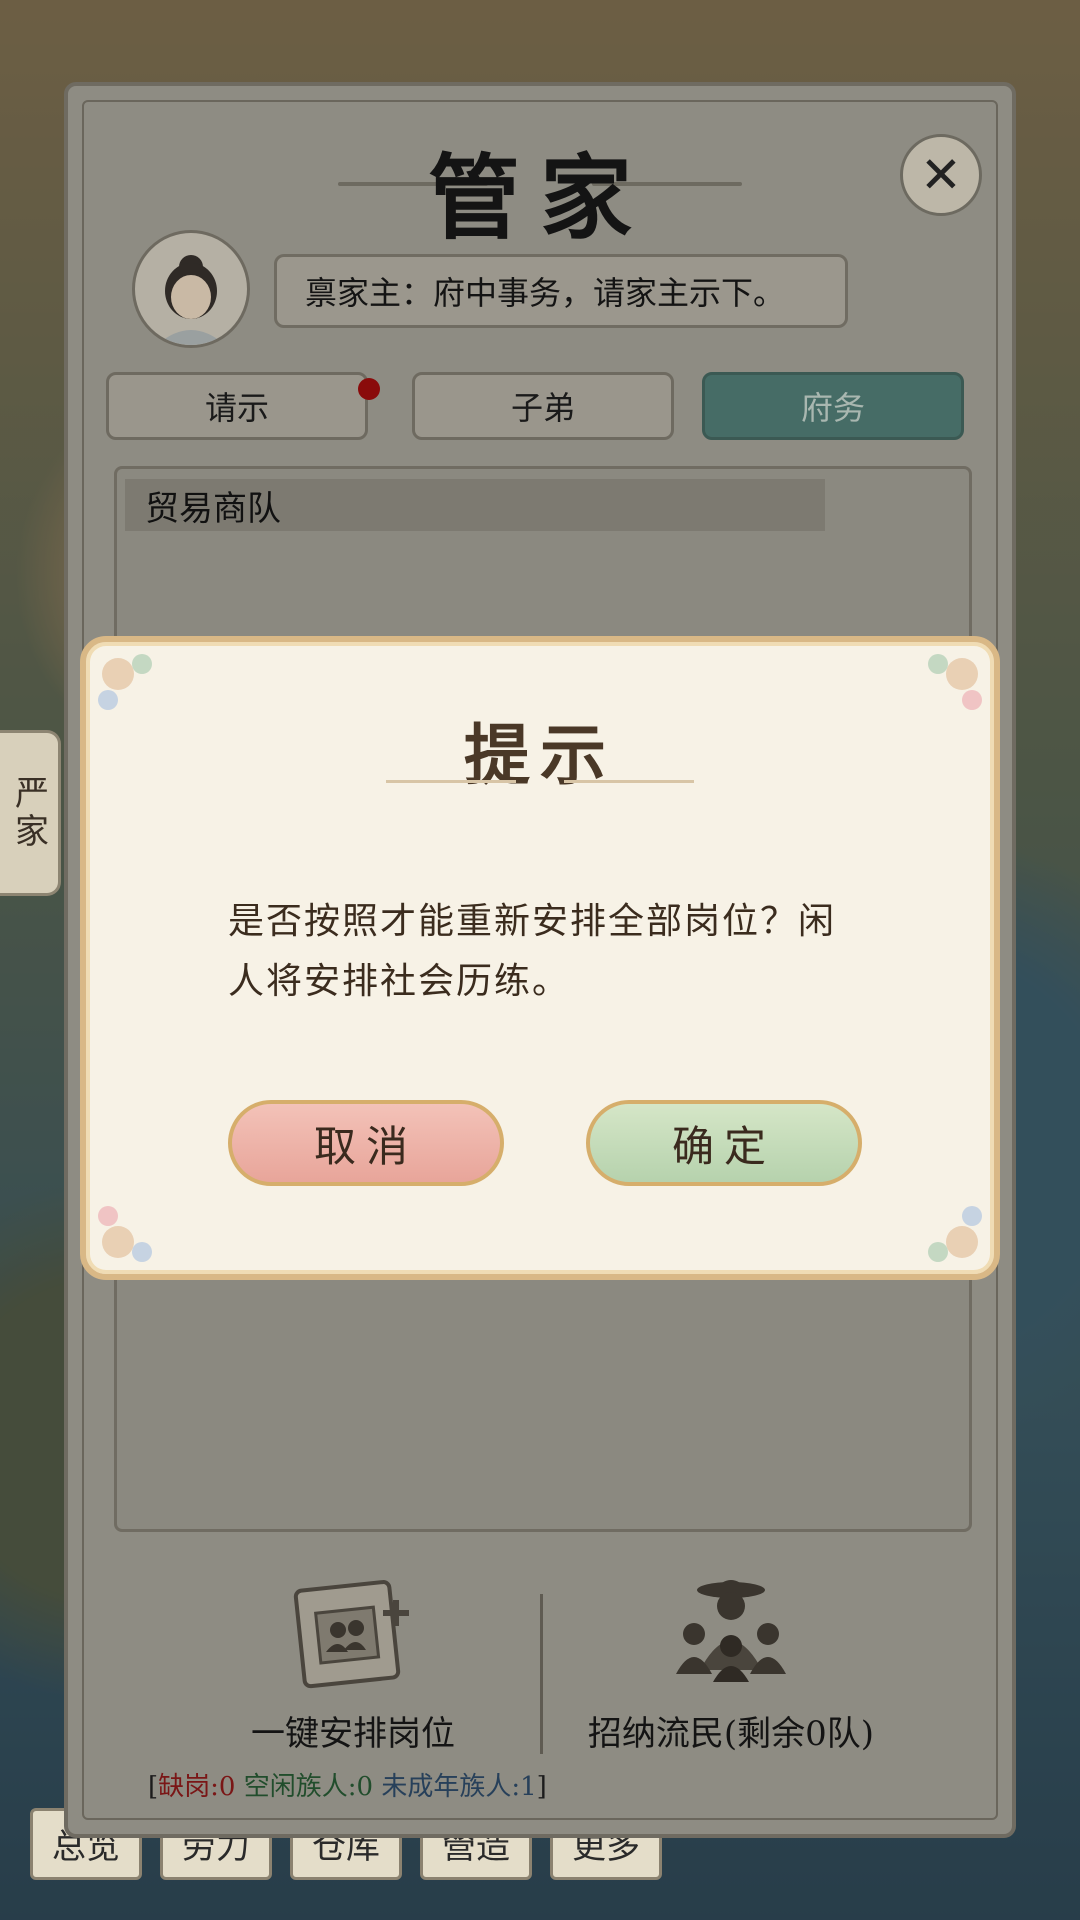 The width and height of the screenshot is (1080, 1920). Describe the element at coordinates (237, 406) in the screenshot. I see `tab-requests: 请示` at that location.